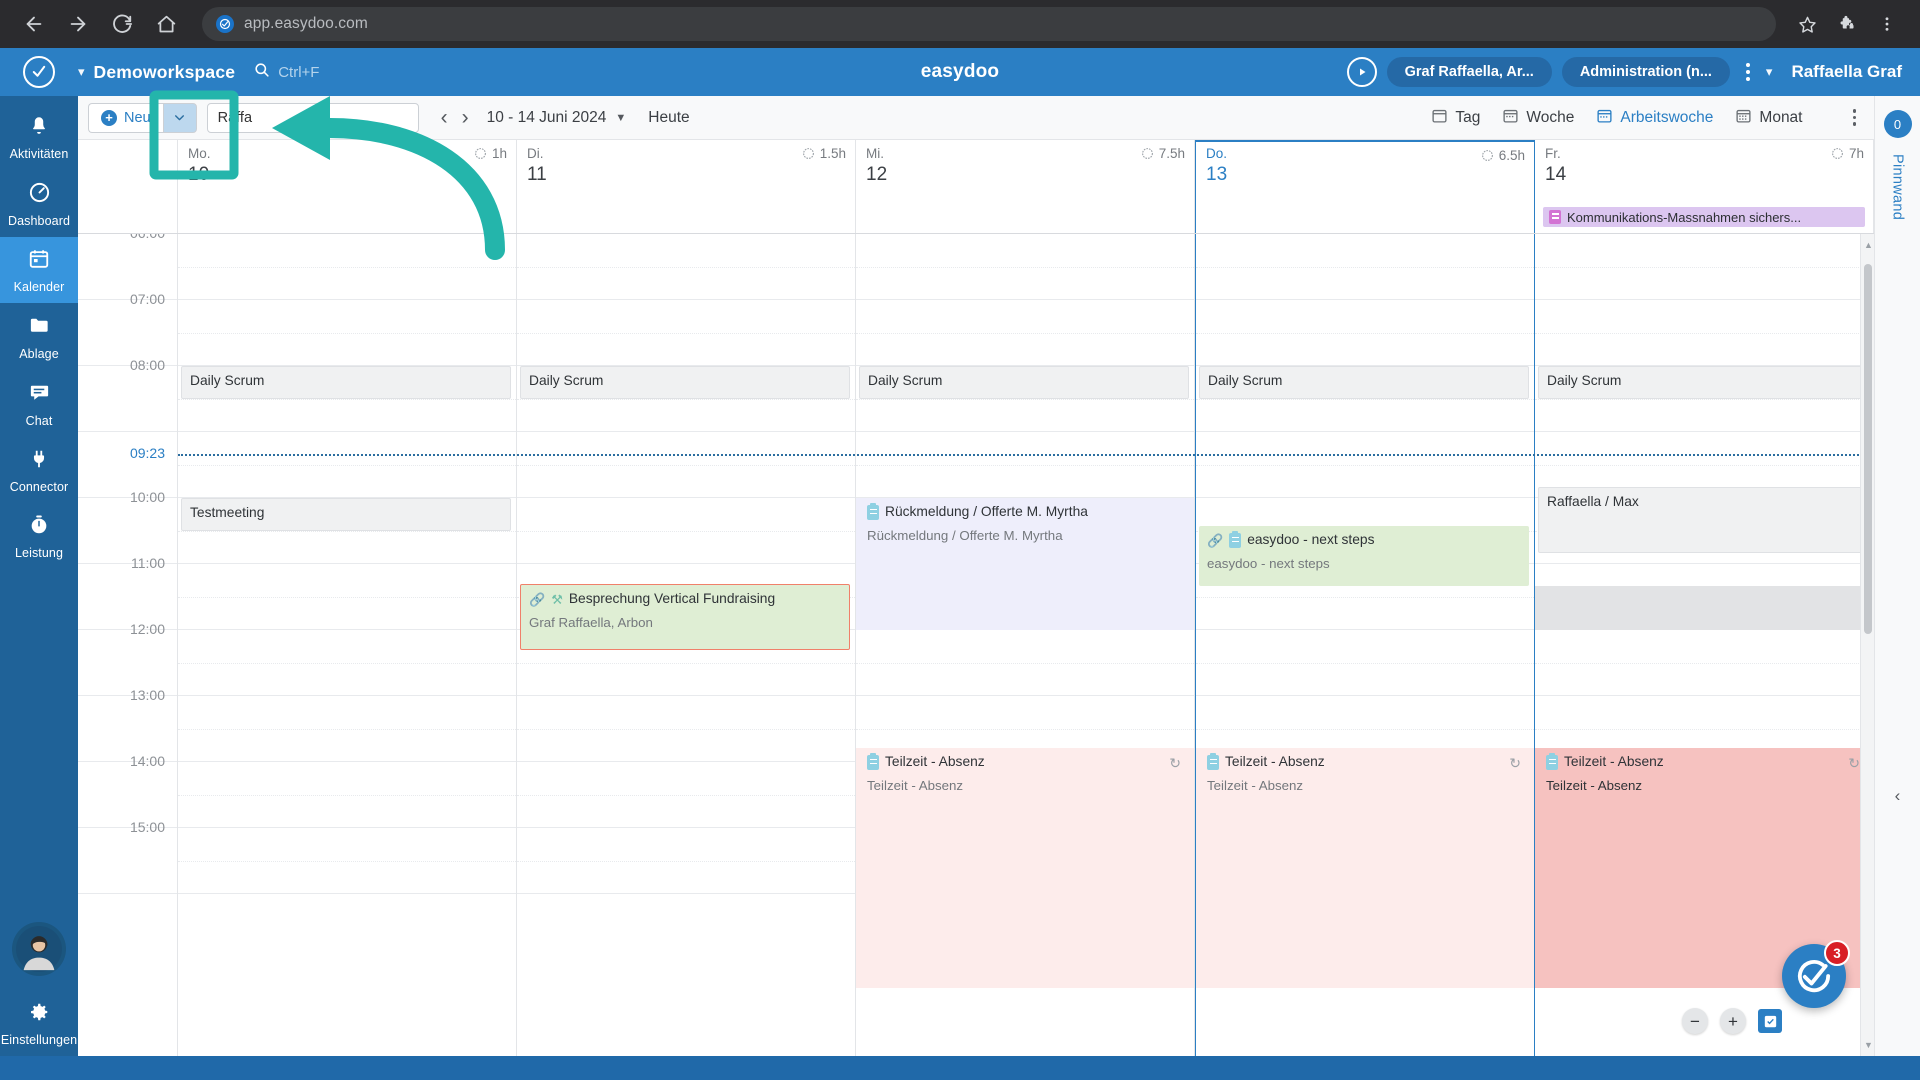 This screenshot has width=1920, height=1080. I want to click on time-label: 15:00, so click(147, 827).